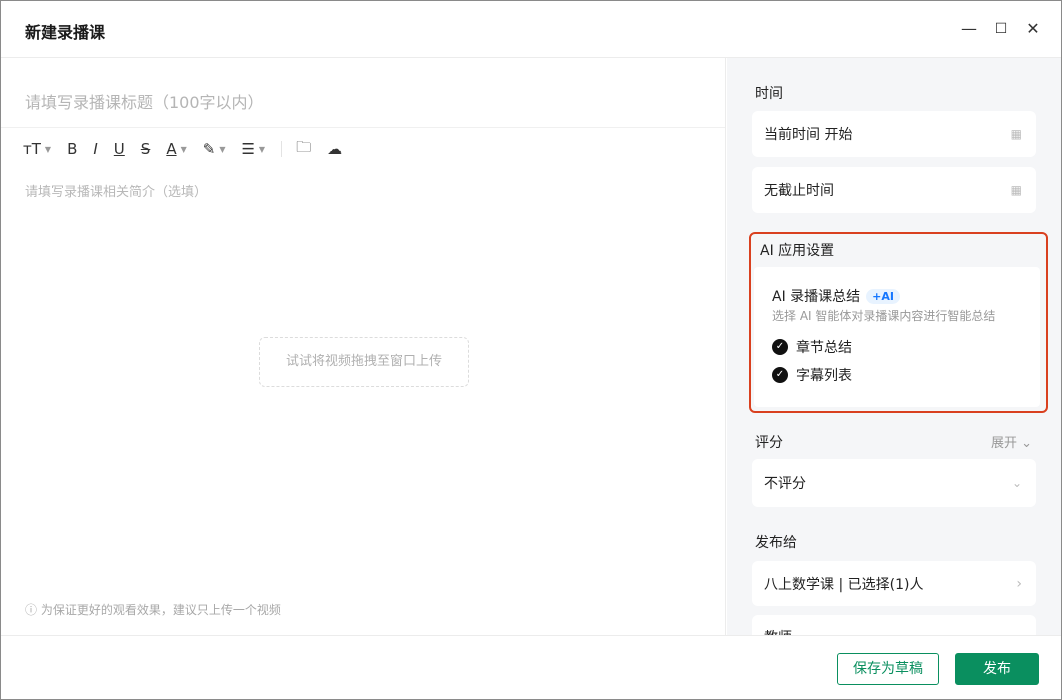 The width and height of the screenshot is (1062, 700). Describe the element at coordinates (894, 190) in the screenshot. I see `end-time-field: 无截止时间 ▦` at that location.